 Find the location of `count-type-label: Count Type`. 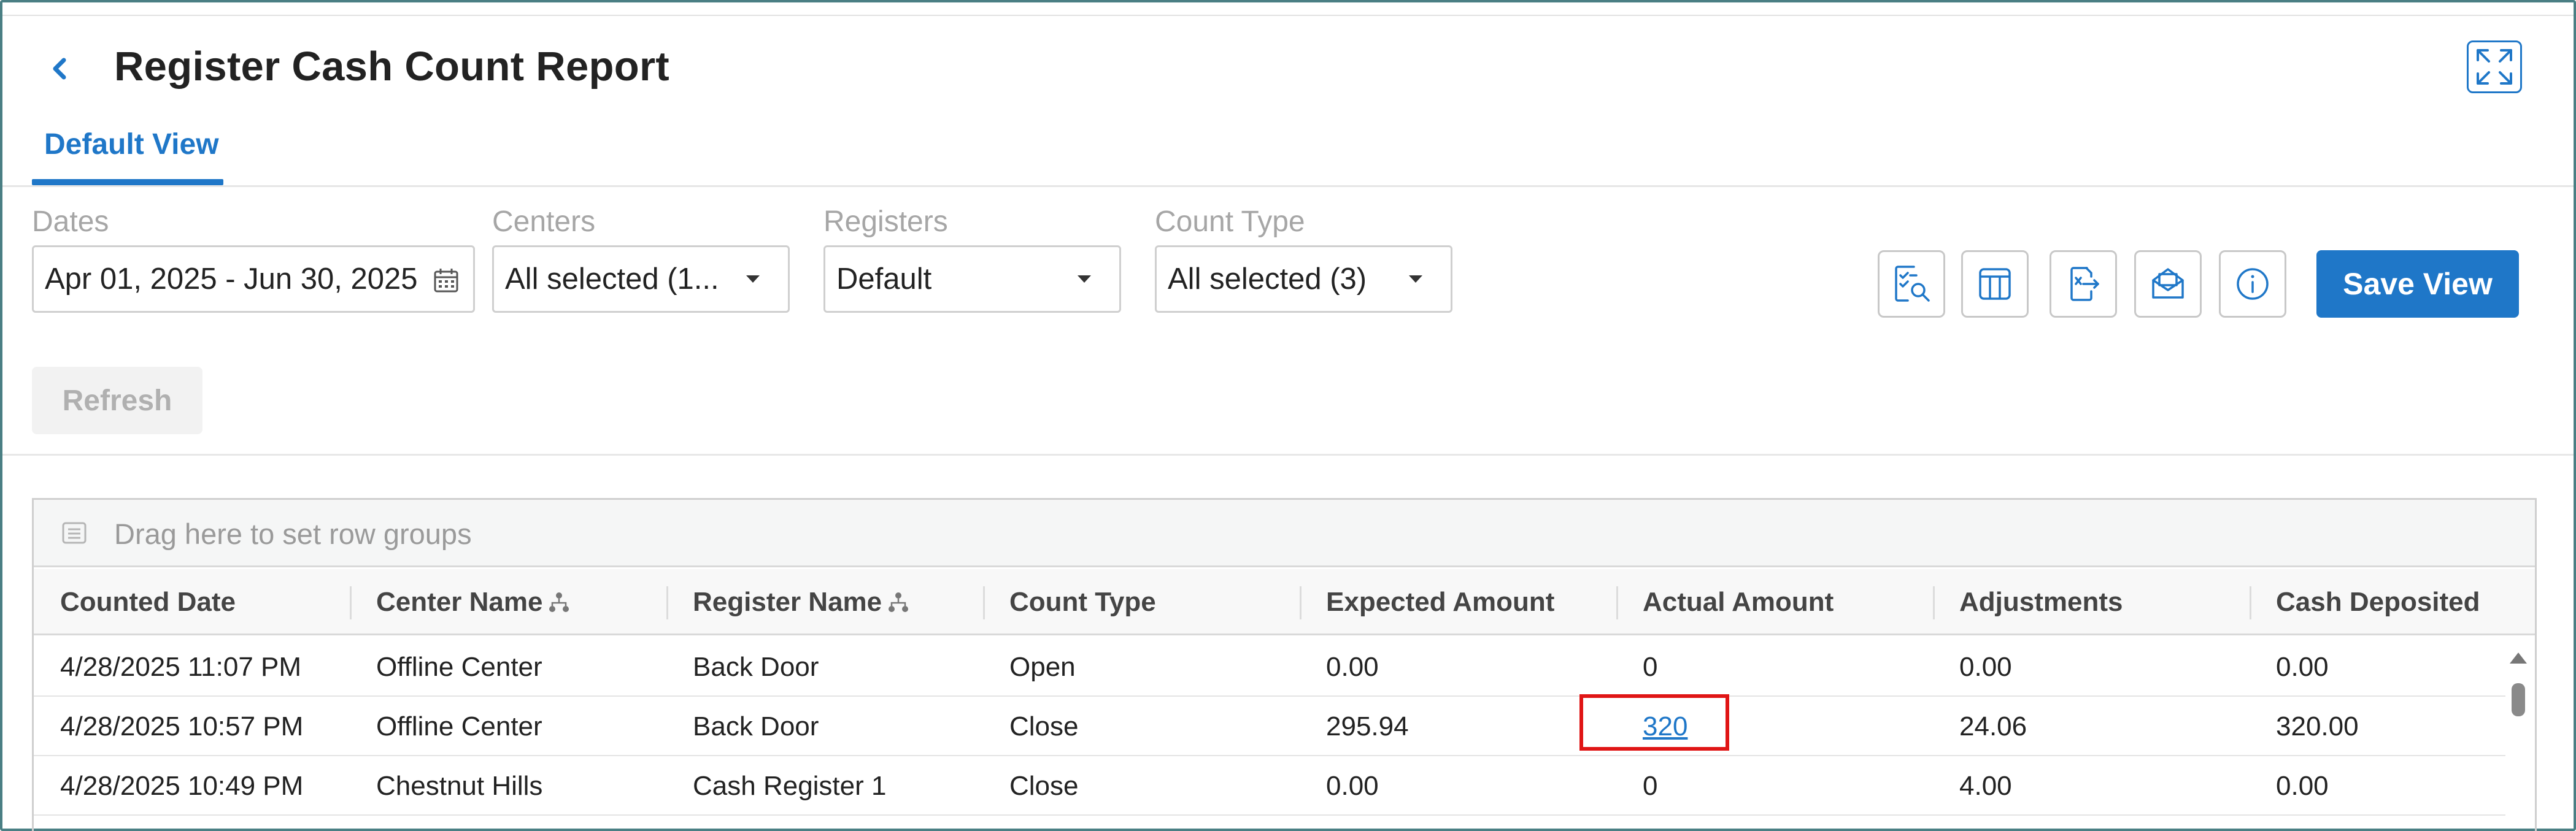

count-type-label: Count Type is located at coordinates (1230, 221).